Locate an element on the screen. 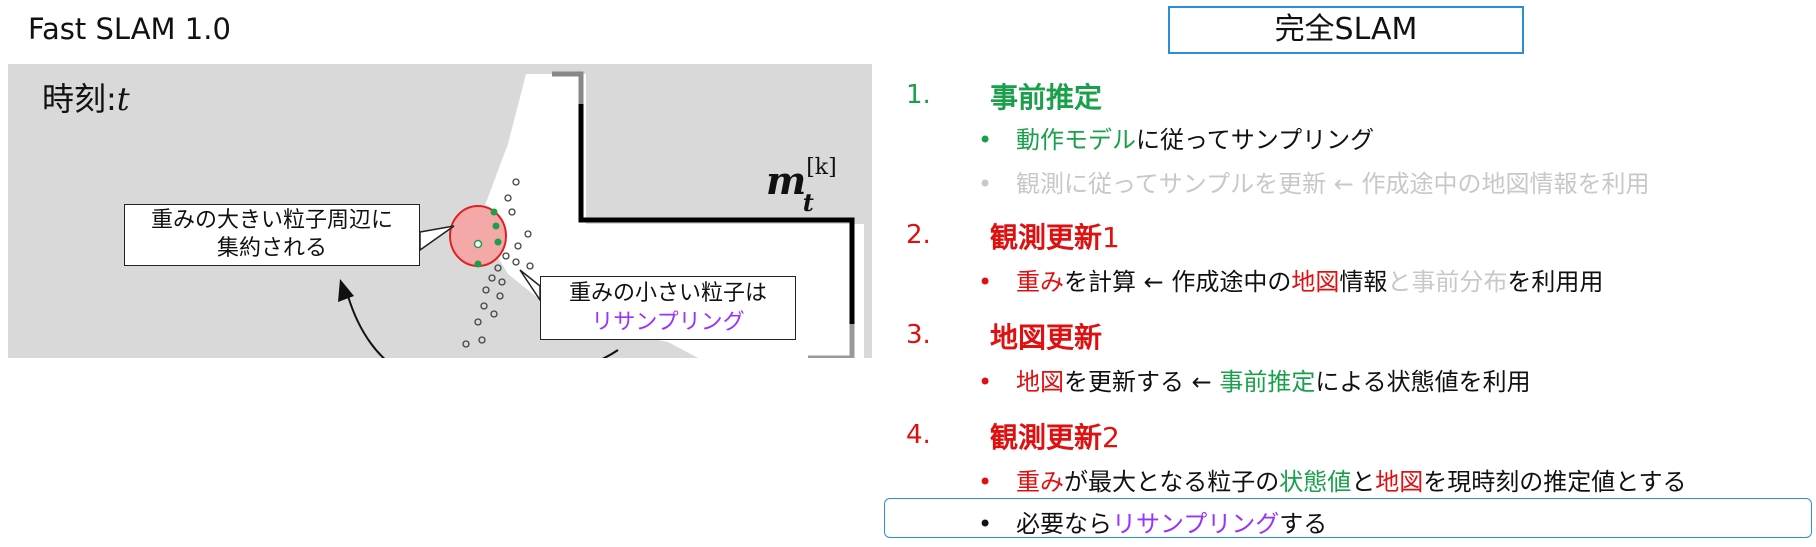 The height and width of the screenshot is (547, 1816). step-2-title-text: 観測更新 is located at coordinates (1046, 237).